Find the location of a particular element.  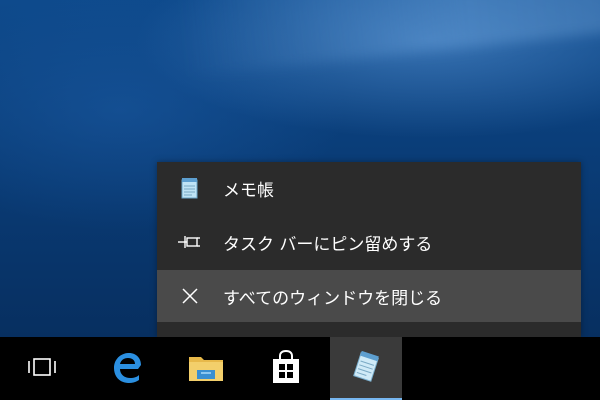

notepad-taskbar-button is located at coordinates (366, 368).